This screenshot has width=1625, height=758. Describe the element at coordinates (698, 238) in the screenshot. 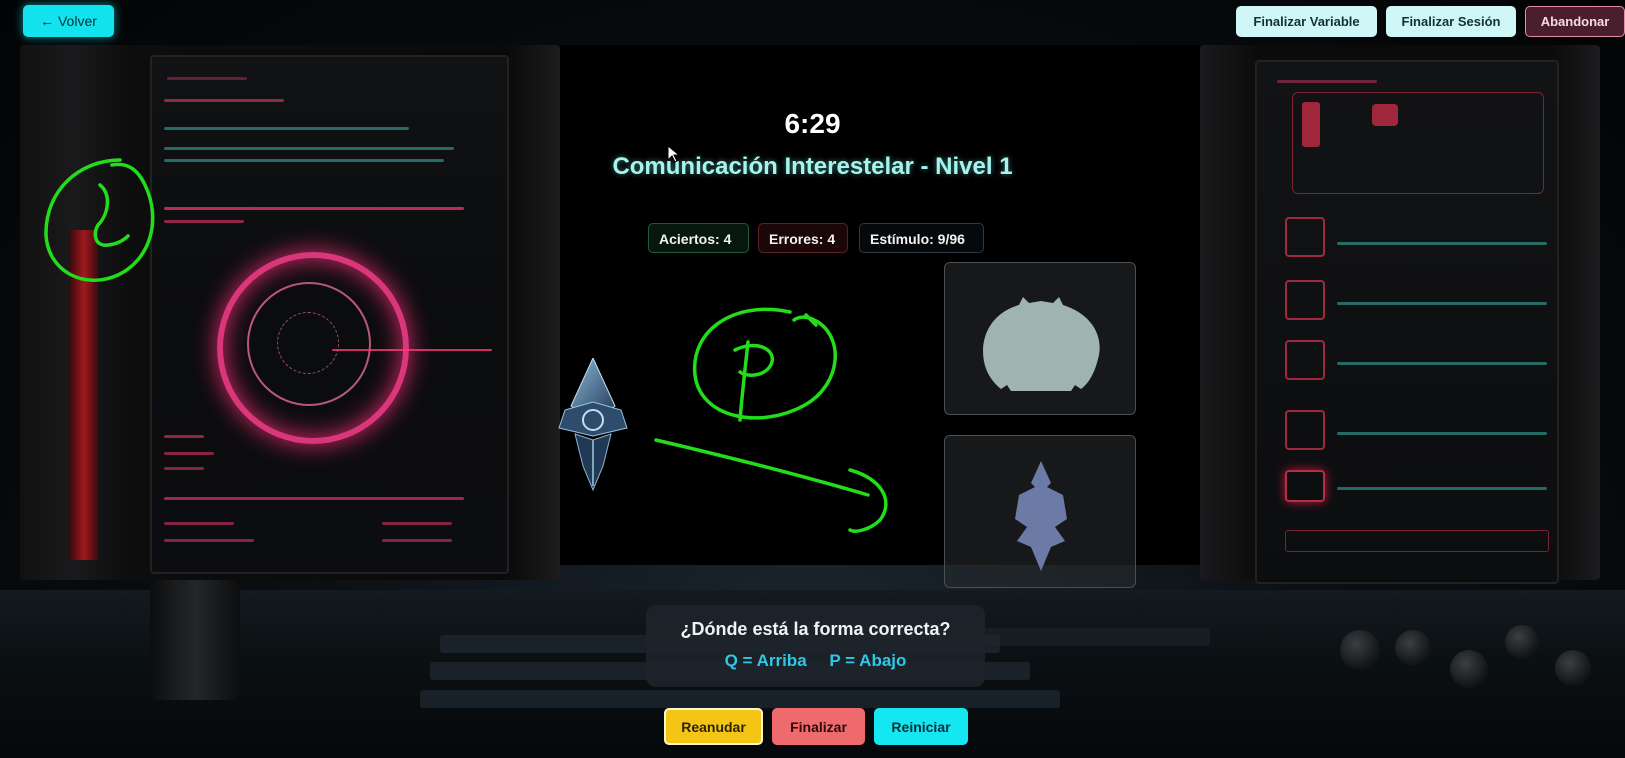

I see `hits-counter: Aciertos: 4` at that location.